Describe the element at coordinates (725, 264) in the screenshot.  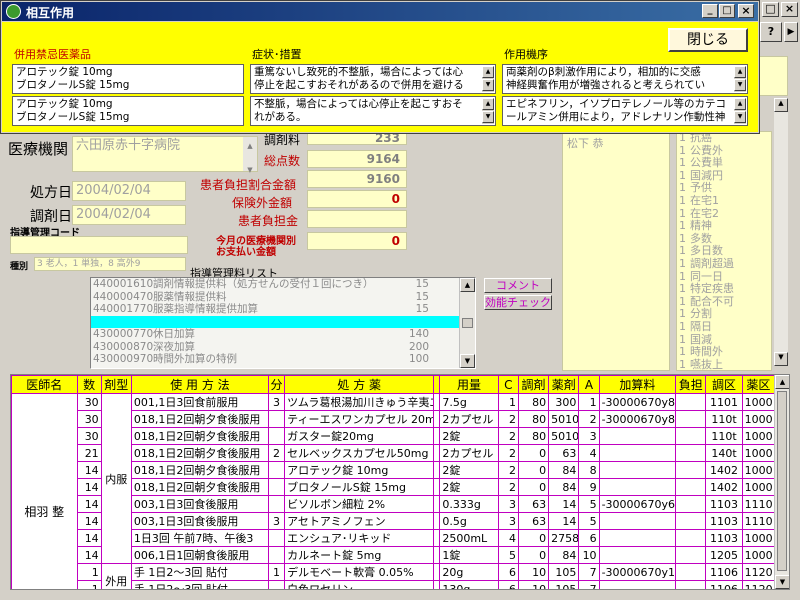
I see `right-list-item: 1 調剤超過` at that location.